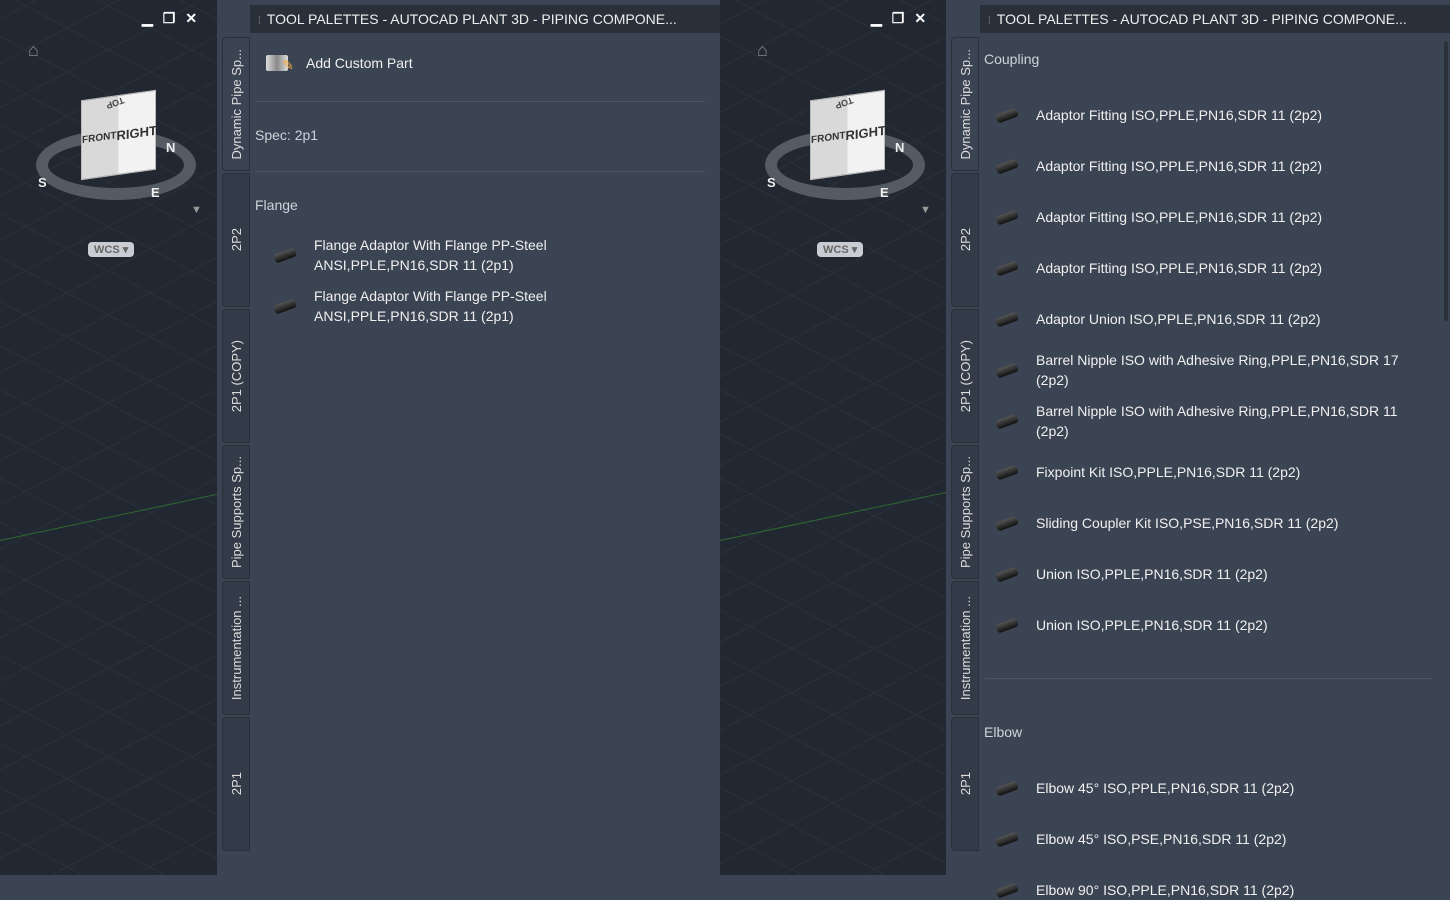 The width and height of the screenshot is (1450, 900). I want to click on tool-item-label: Elbow 90° ISO,PPLE,PN16,SDR 11 (2p2), so click(1165, 890).